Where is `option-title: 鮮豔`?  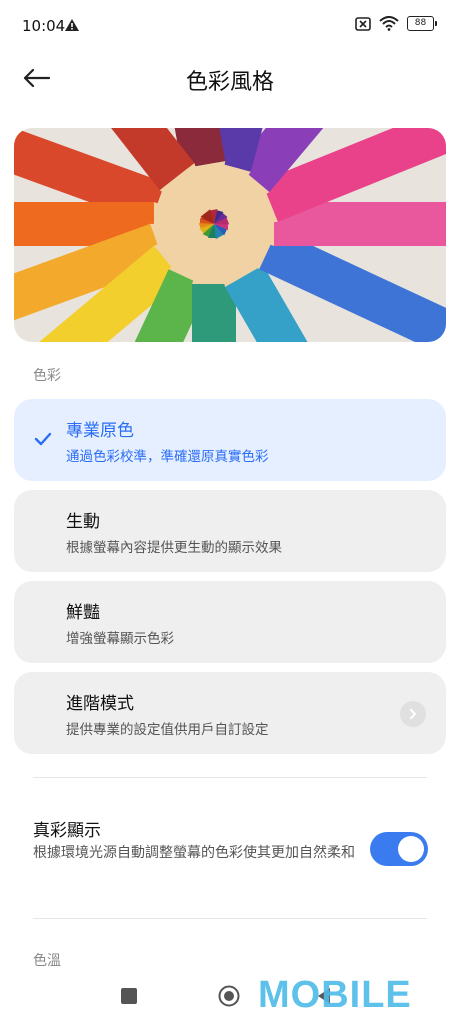 option-title: 鮮豔 is located at coordinates (83, 613).